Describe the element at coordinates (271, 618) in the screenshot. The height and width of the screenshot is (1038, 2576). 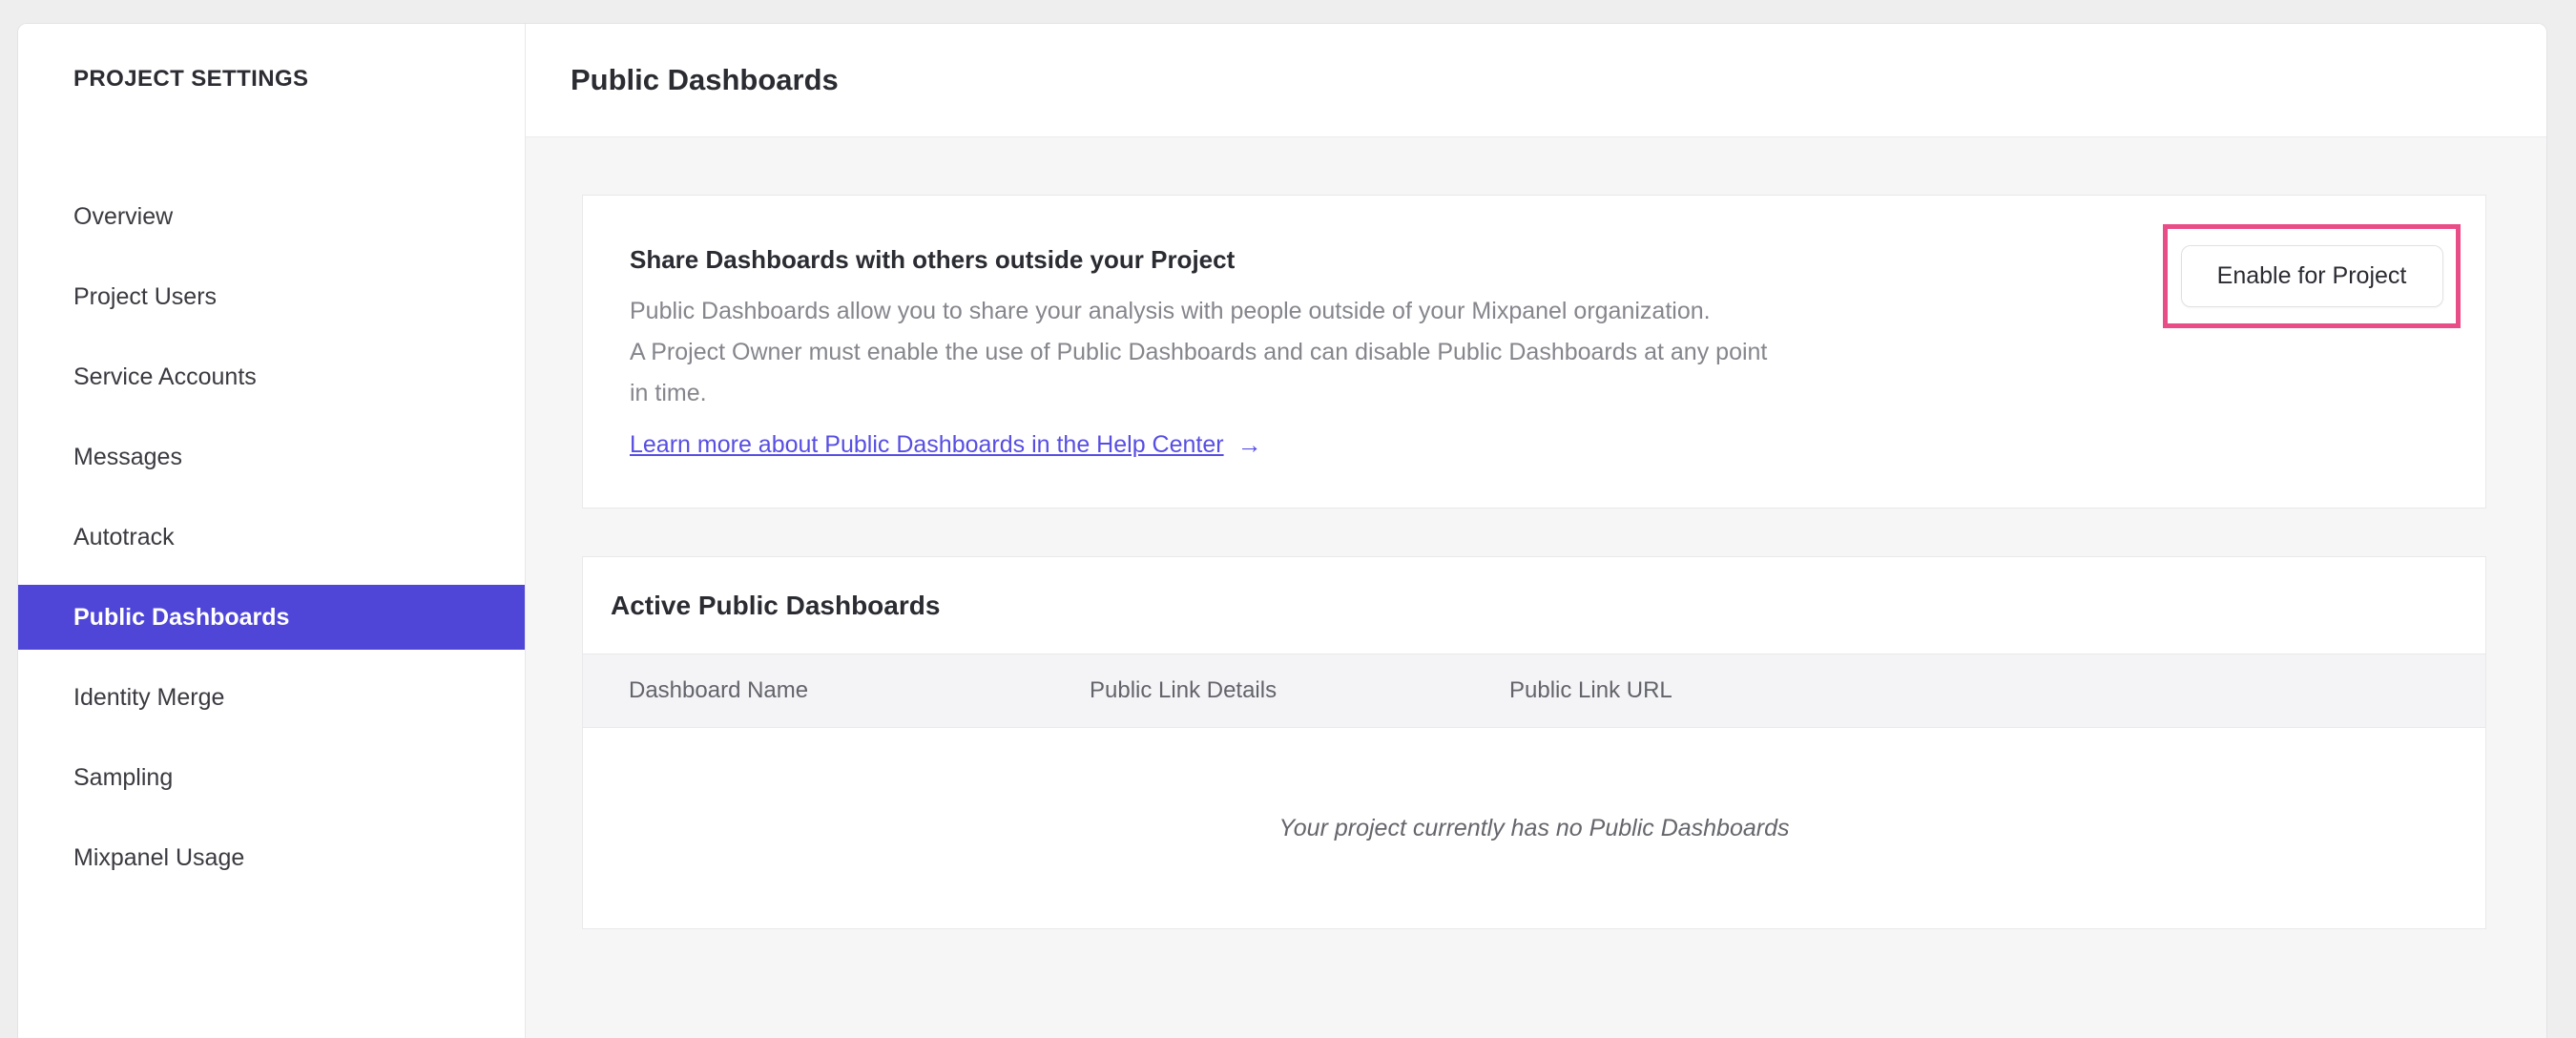
I see `sidebar-item-public-dashboards: Public Dashboards` at that location.